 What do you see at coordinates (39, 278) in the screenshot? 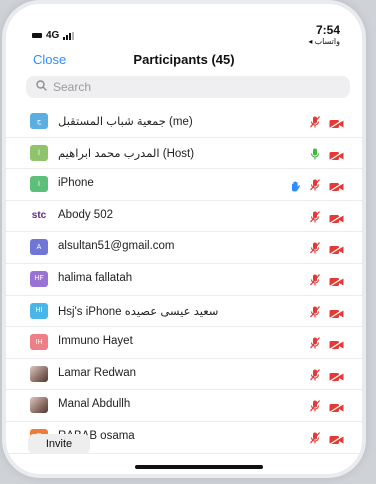
I see `avatar: HF` at bounding box center [39, 278].